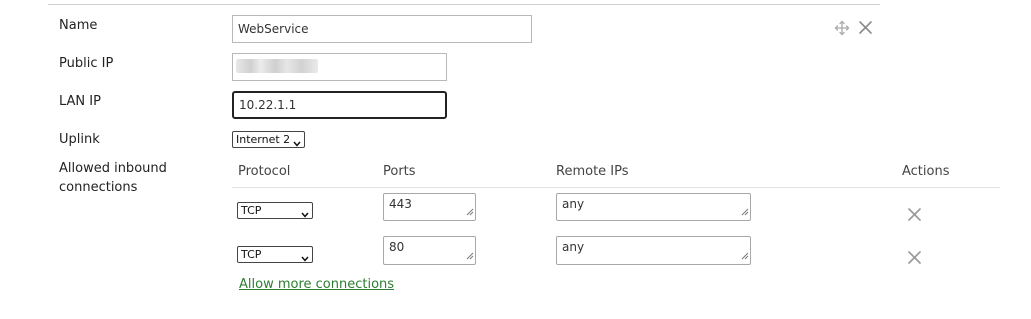 The height and width of the screenshot is (319, 1031). I want to click on allowed-inbound-label: Allowed inbound connections, so click(134, 178).